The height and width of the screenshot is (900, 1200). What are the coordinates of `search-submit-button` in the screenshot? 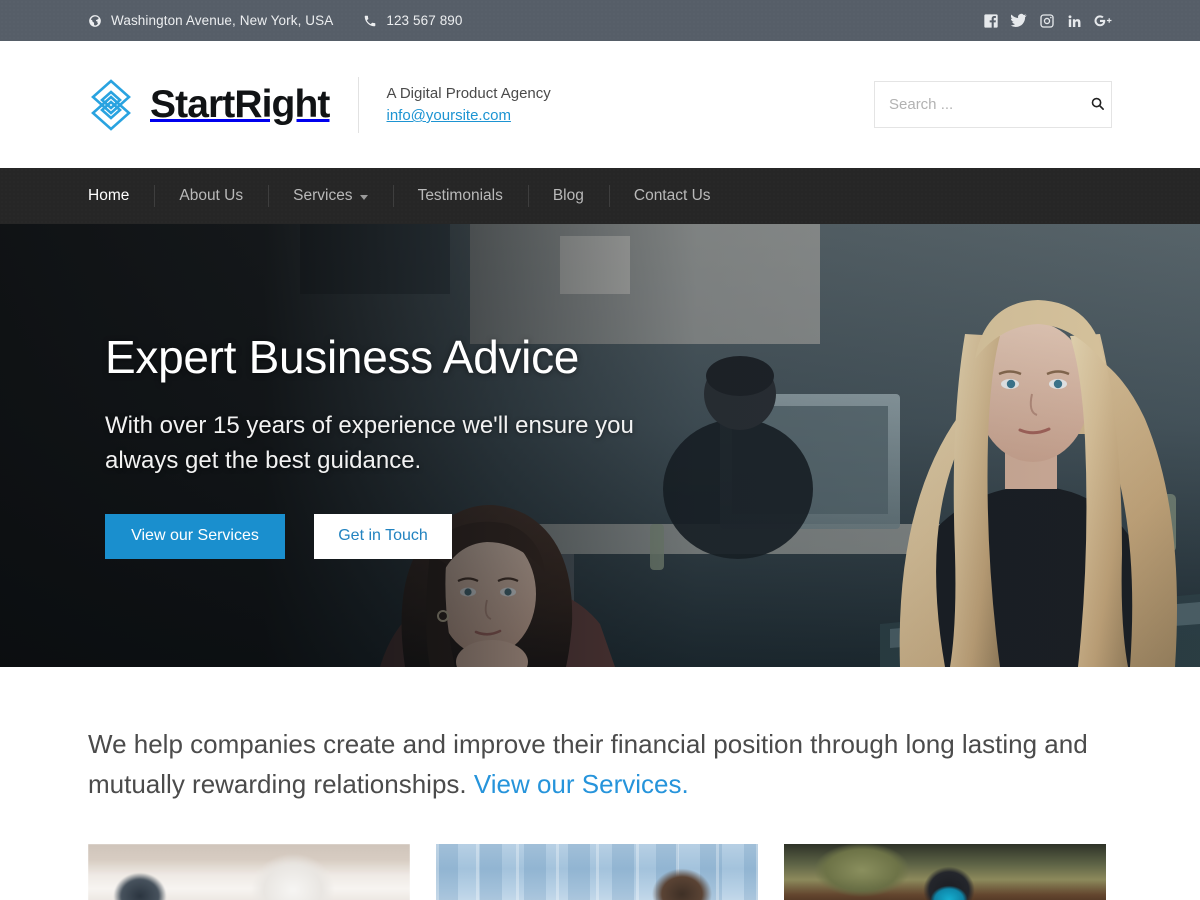 It's located at (1097, 105).